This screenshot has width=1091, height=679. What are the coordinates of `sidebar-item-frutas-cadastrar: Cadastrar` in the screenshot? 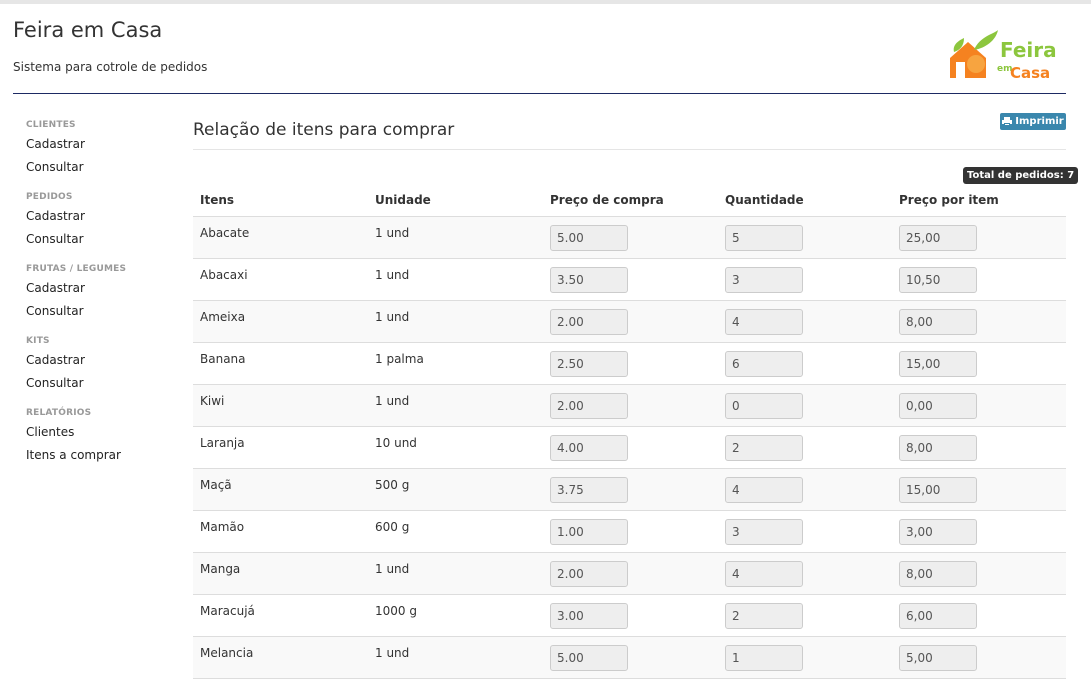 It's located at (96, 288).